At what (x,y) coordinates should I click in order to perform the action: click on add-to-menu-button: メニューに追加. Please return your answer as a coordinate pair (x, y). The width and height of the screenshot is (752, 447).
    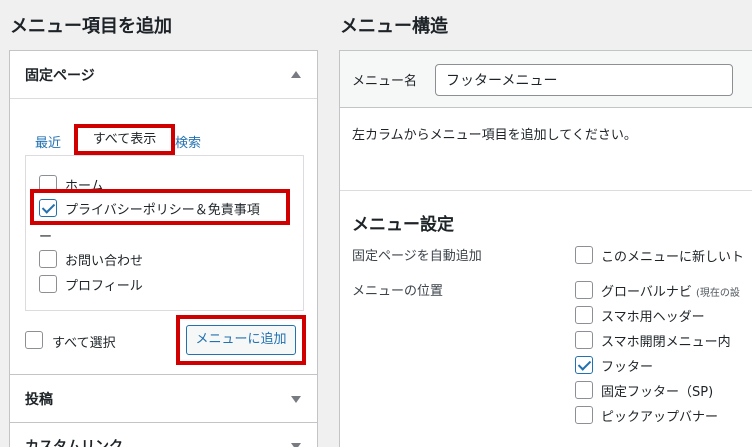
    Looking at the image, I should click on (241, 340).